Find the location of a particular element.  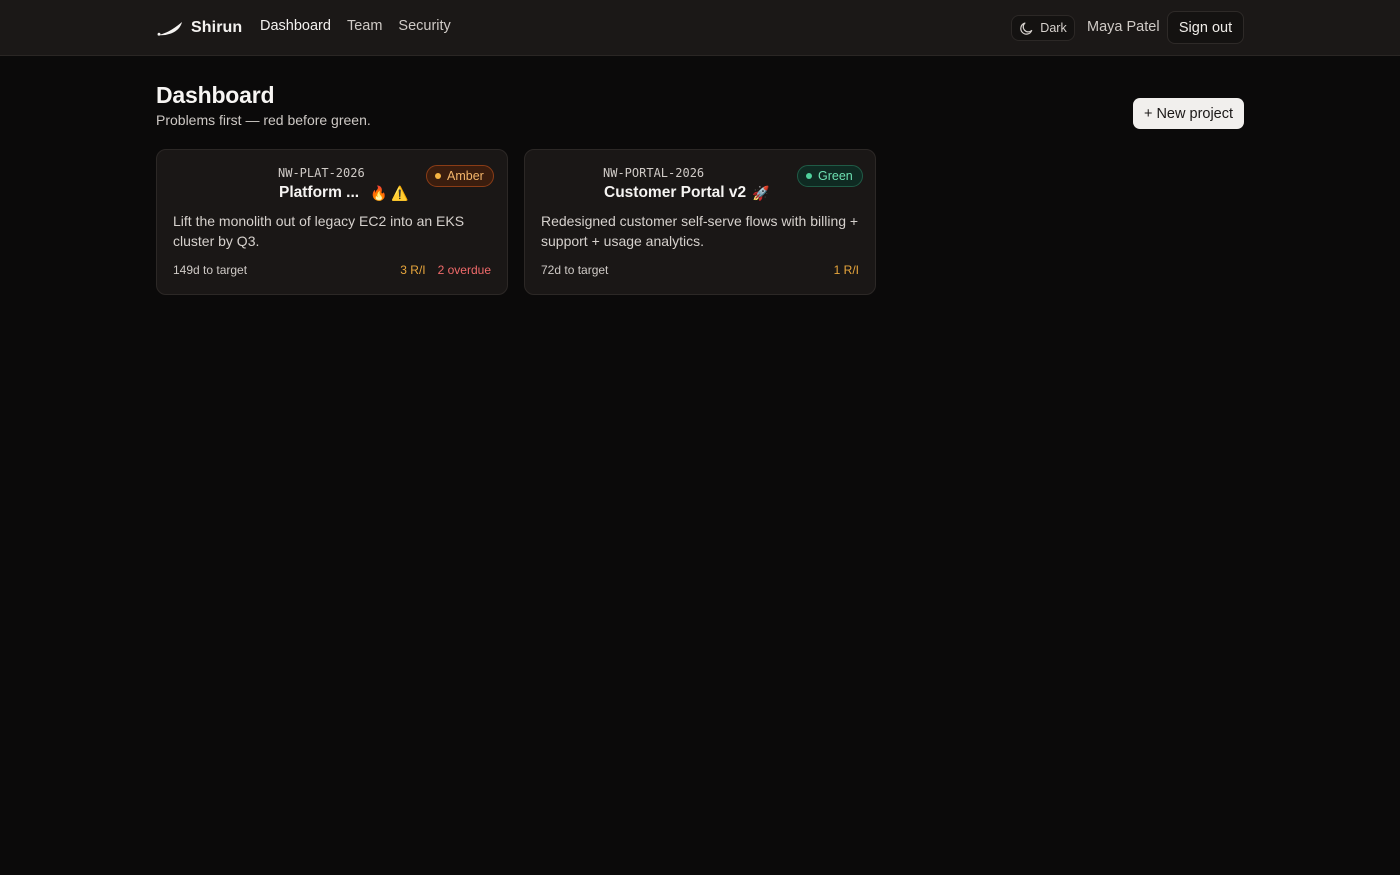

brand-name: Shirun is located at coordinates (217, 27).